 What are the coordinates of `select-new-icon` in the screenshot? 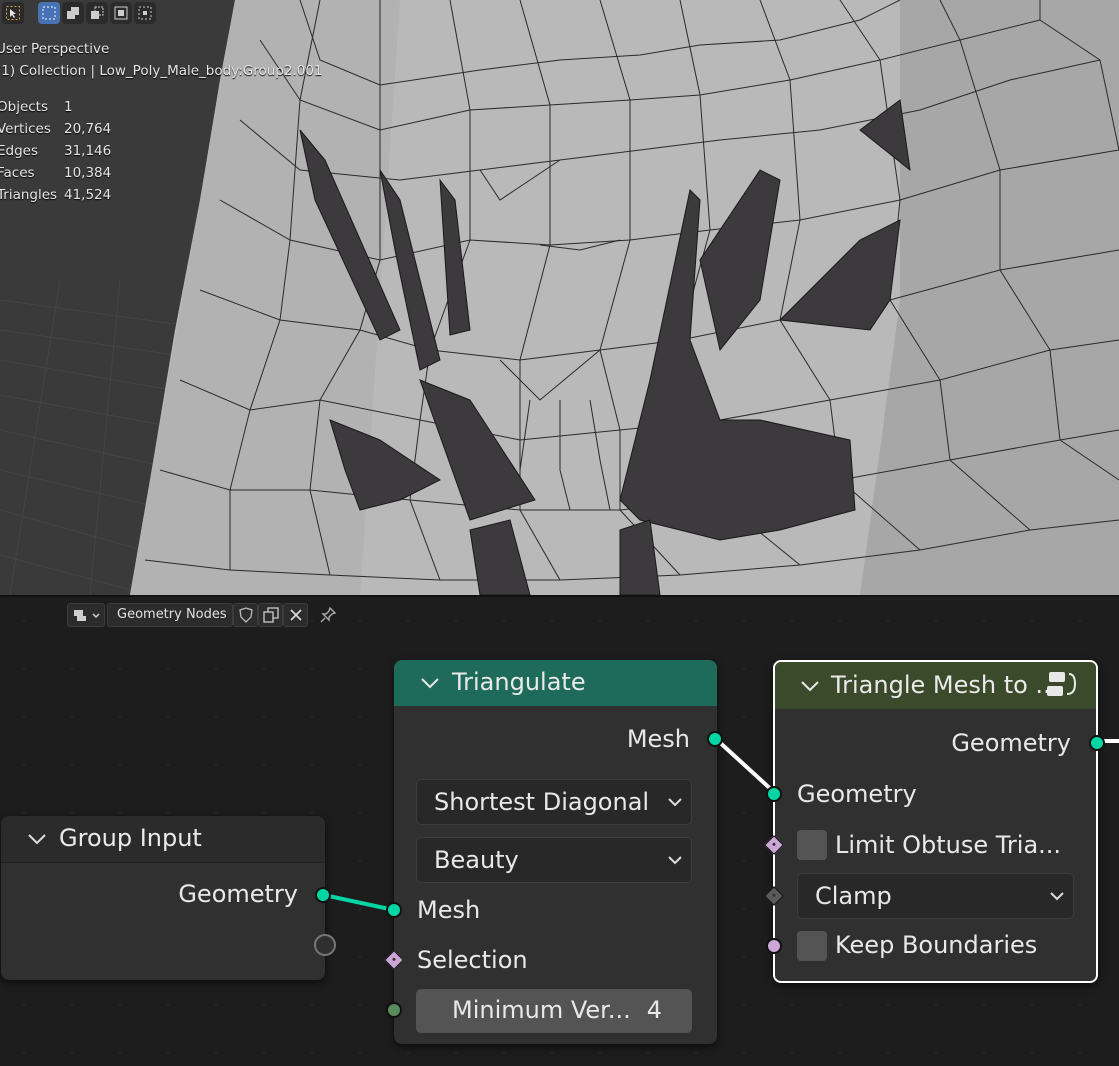 It's located at (49, 13).